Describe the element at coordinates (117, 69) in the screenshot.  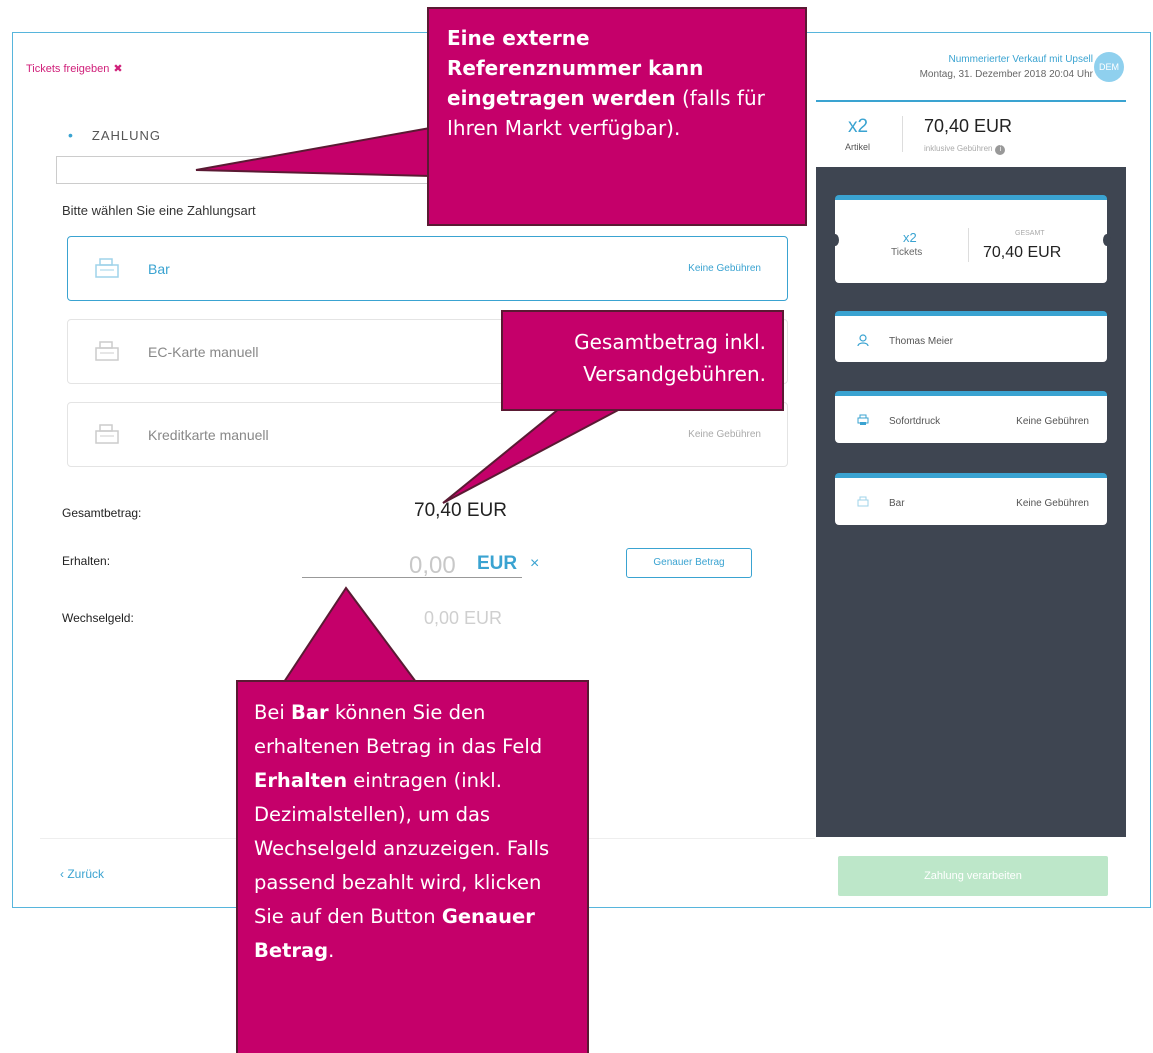
I see `close-icon: ✖` at that location.